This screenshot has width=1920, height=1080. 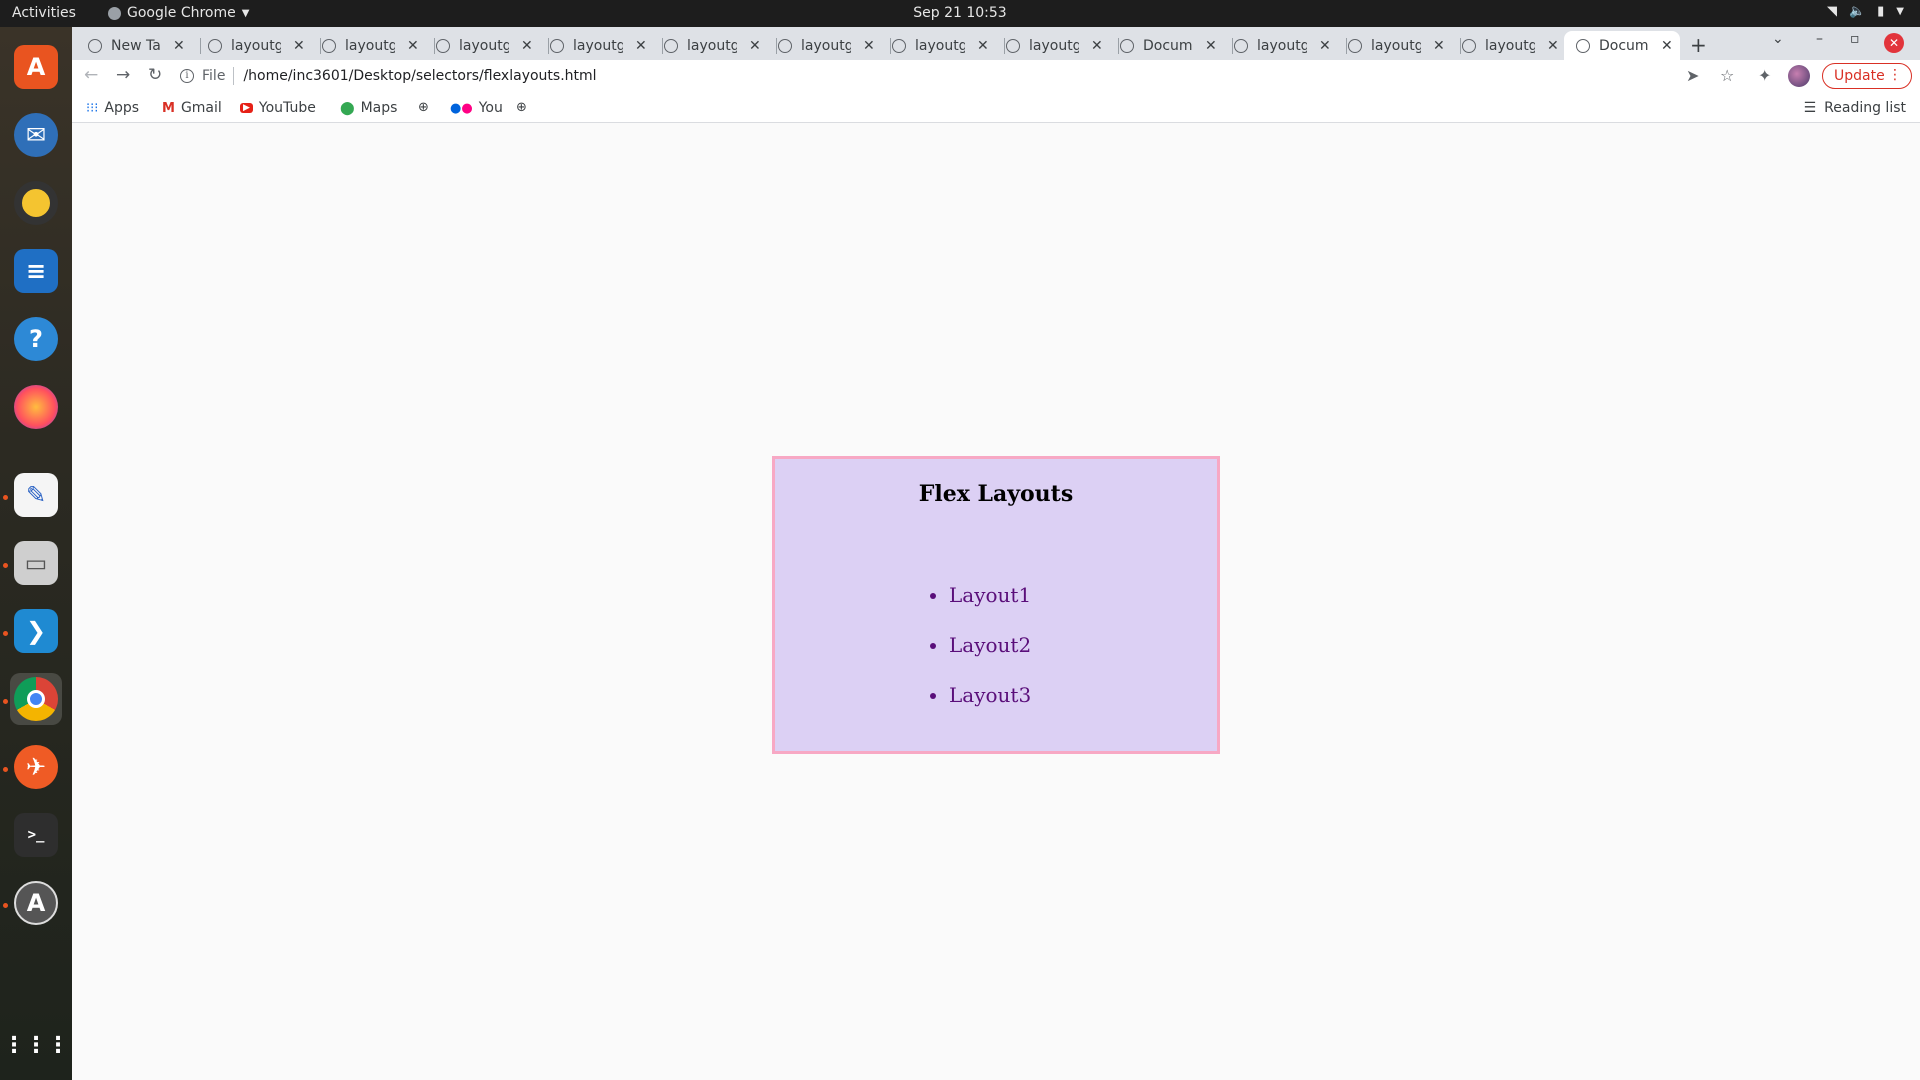 I want to click on bookmark-you: ●● You, so click(x=476, y=108).